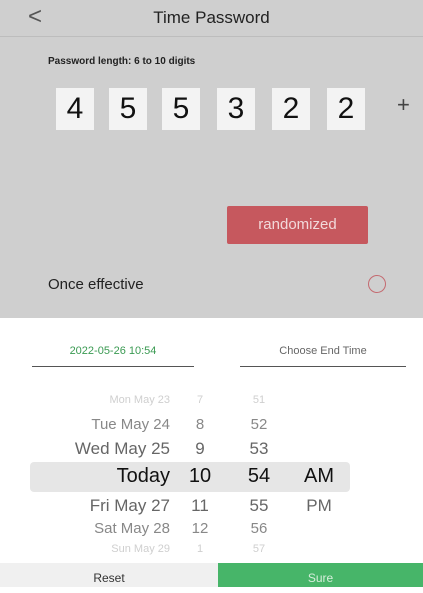 The height and width of the screenshot is (593, 423). What do you see at coordinates (259, 448) in the screenshot?
I see `minute-option: 53` at bounding box center [259, 448].